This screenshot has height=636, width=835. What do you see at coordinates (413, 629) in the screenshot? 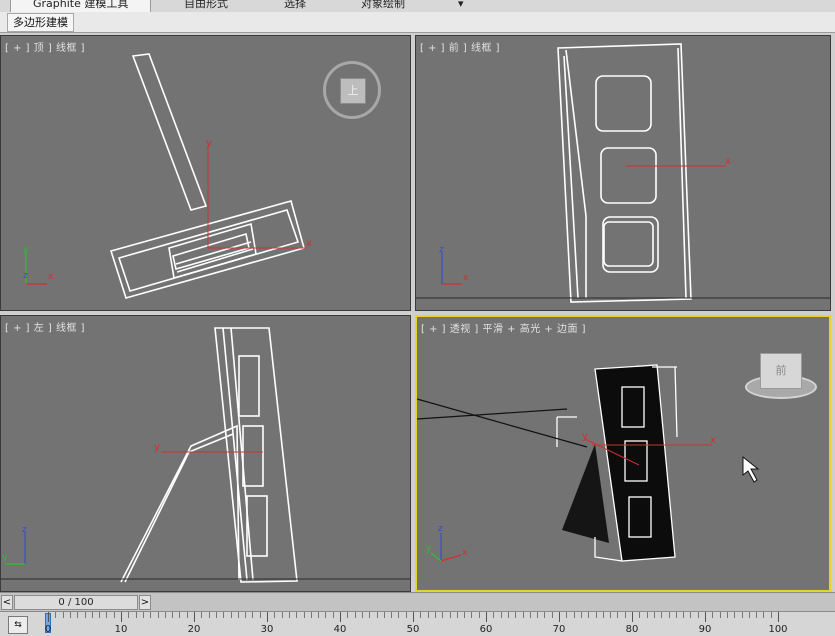
I see `ruler-tick-label: 50` at bounding box center [413, 629].